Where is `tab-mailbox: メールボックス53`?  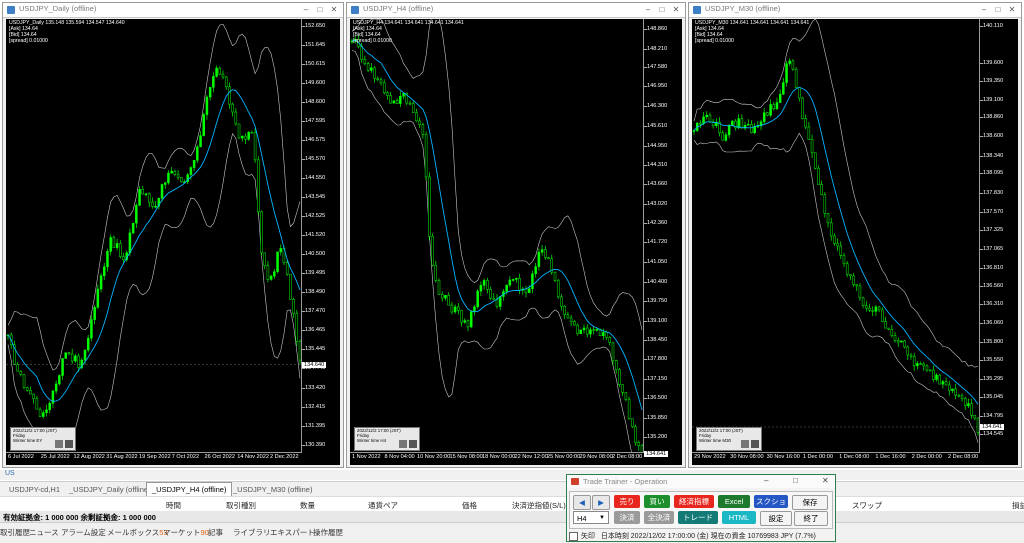 tab-mailbox: メールボックス53 is located at coordinates (137, 532).